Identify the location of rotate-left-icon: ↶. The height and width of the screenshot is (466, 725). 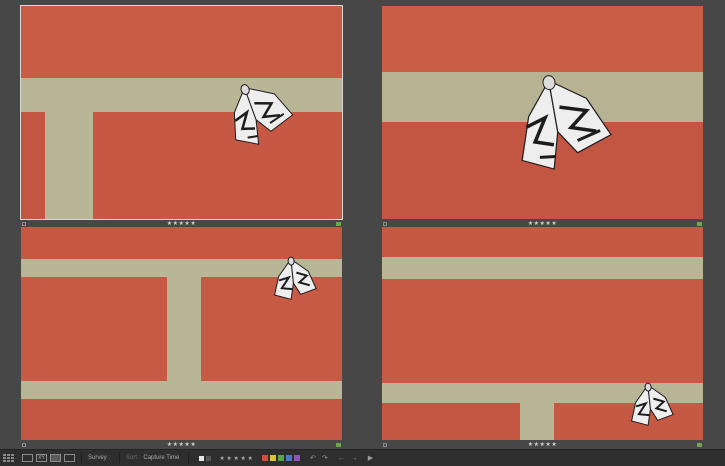
(313, 458).